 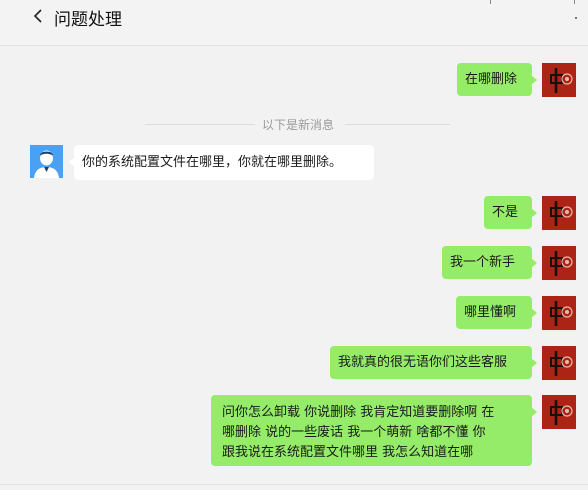 I want to click on message-text: 你的系统配置文件在哪里，你就在哪里删除。, so click(x=212, y=162).